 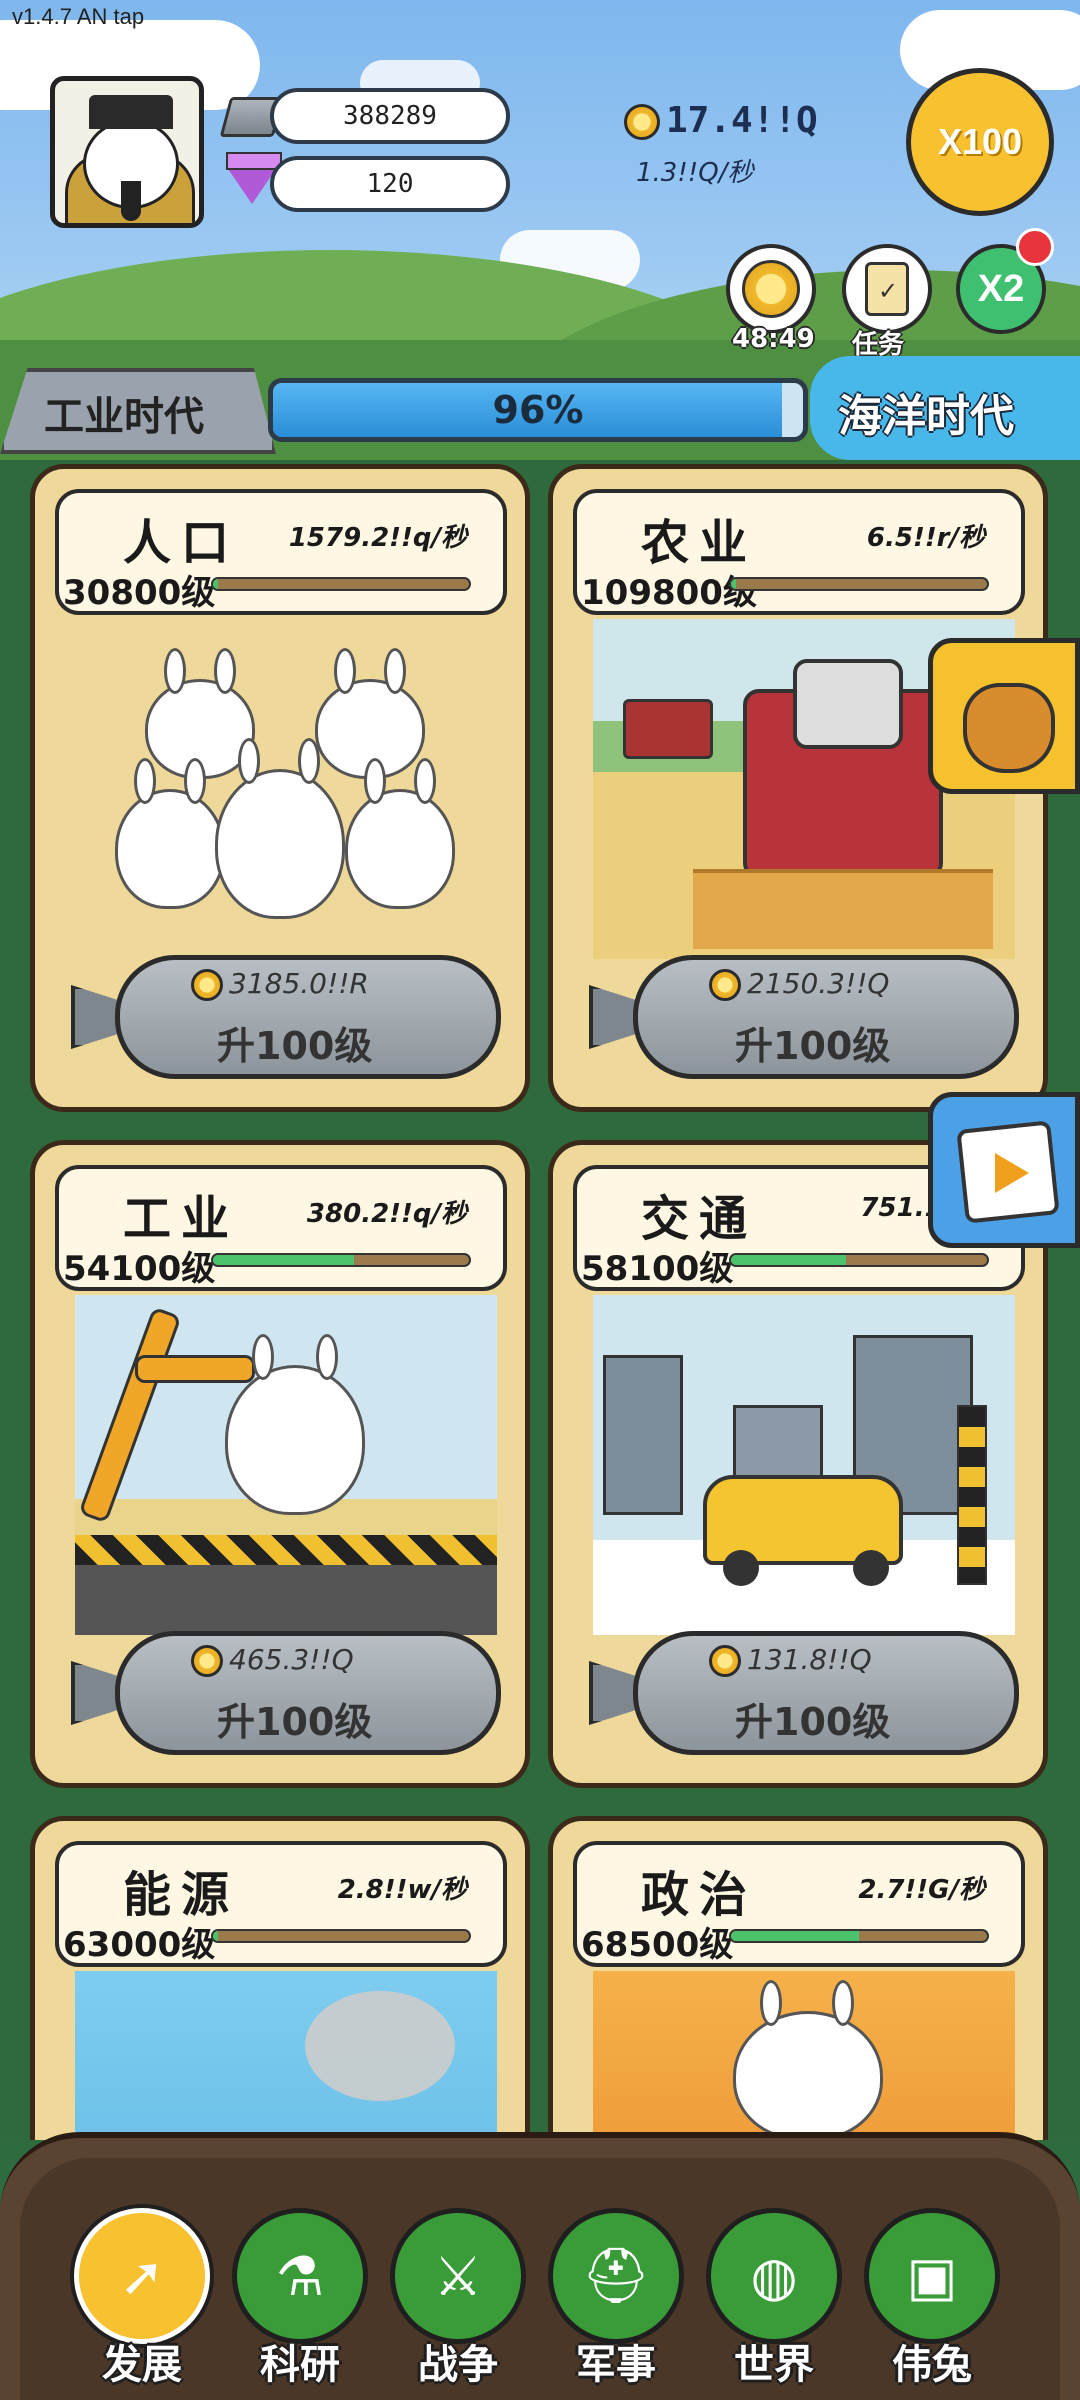 What do you see at coordinates (669, 593) in the screenshot?
I see `card-level: 109800级` at bounding box center [669, 593].